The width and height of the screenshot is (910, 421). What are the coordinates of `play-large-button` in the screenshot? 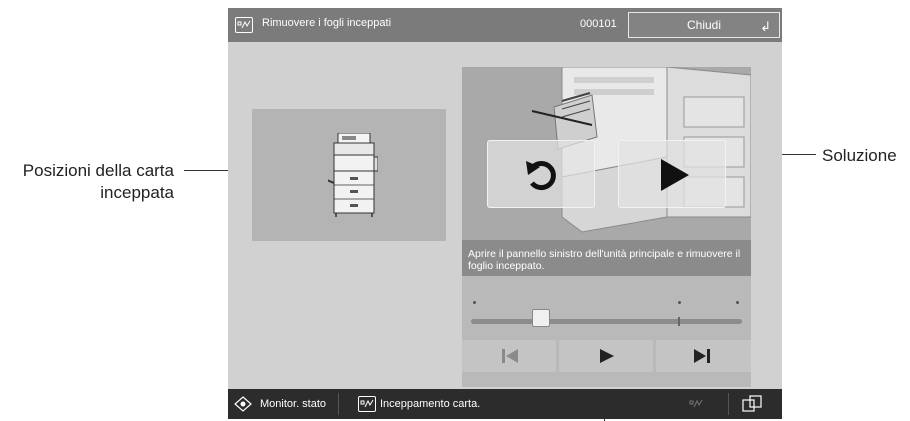 It's located at (672, 174).